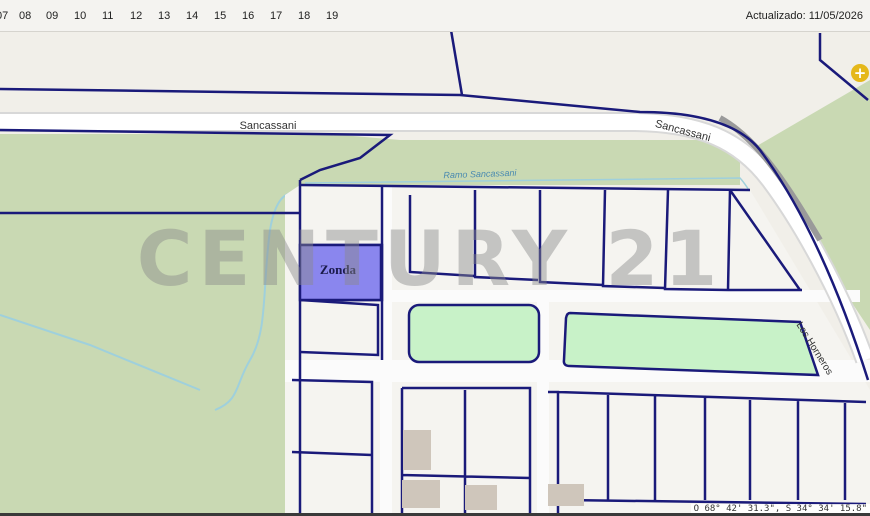 This screenshot has height=516, width=870. Describe the element at coordinates (248, 16) in the screenshot. I see `timeline-tick: 16` at that location.